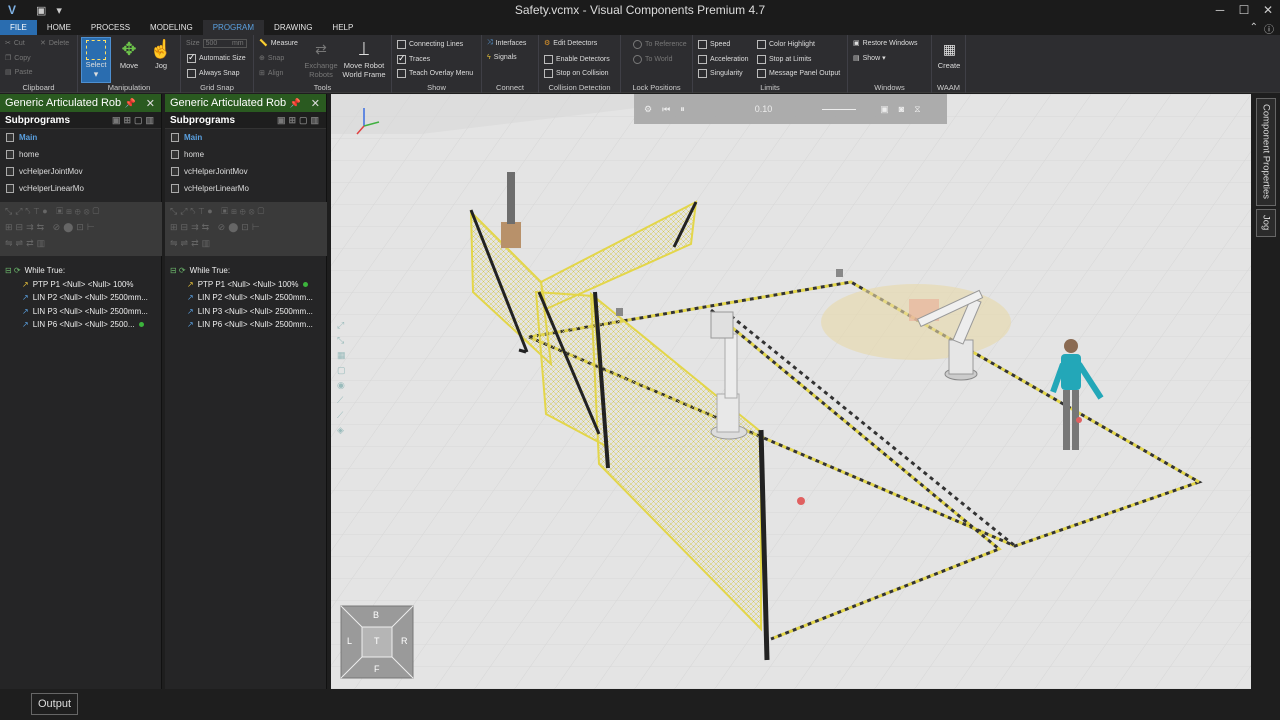 Image resolution: width=1280 pixels, height=720 pixels. Describe the element at coordinates (660, 44) in the screenshot. I see `to-reference-radio: To Reference` at that location.